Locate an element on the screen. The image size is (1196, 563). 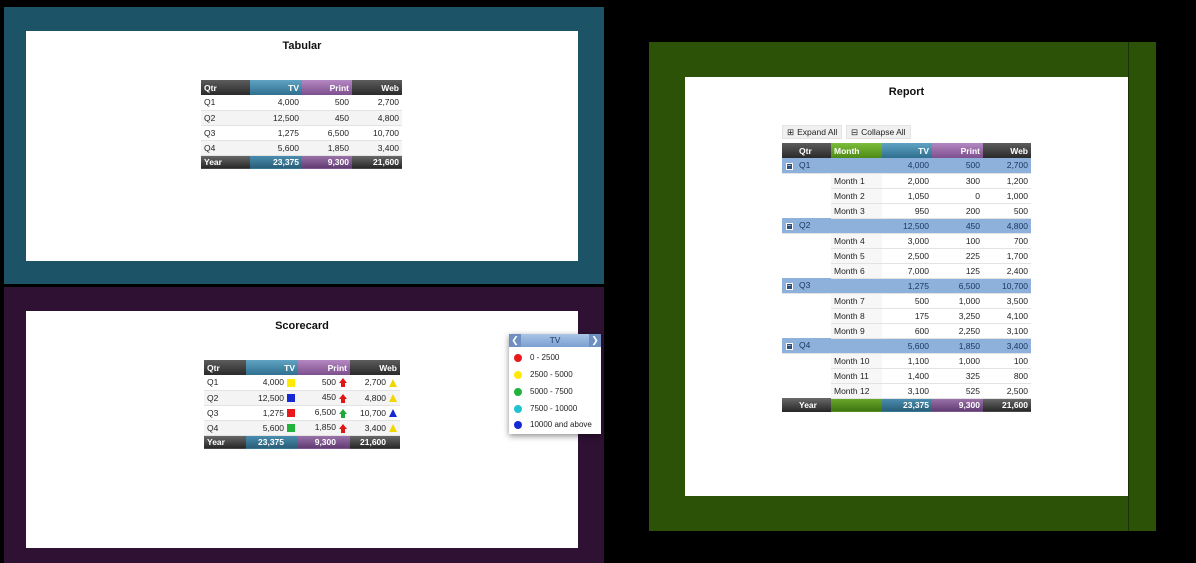
month-cell: Month 2 is located at coordinates (856, 196).